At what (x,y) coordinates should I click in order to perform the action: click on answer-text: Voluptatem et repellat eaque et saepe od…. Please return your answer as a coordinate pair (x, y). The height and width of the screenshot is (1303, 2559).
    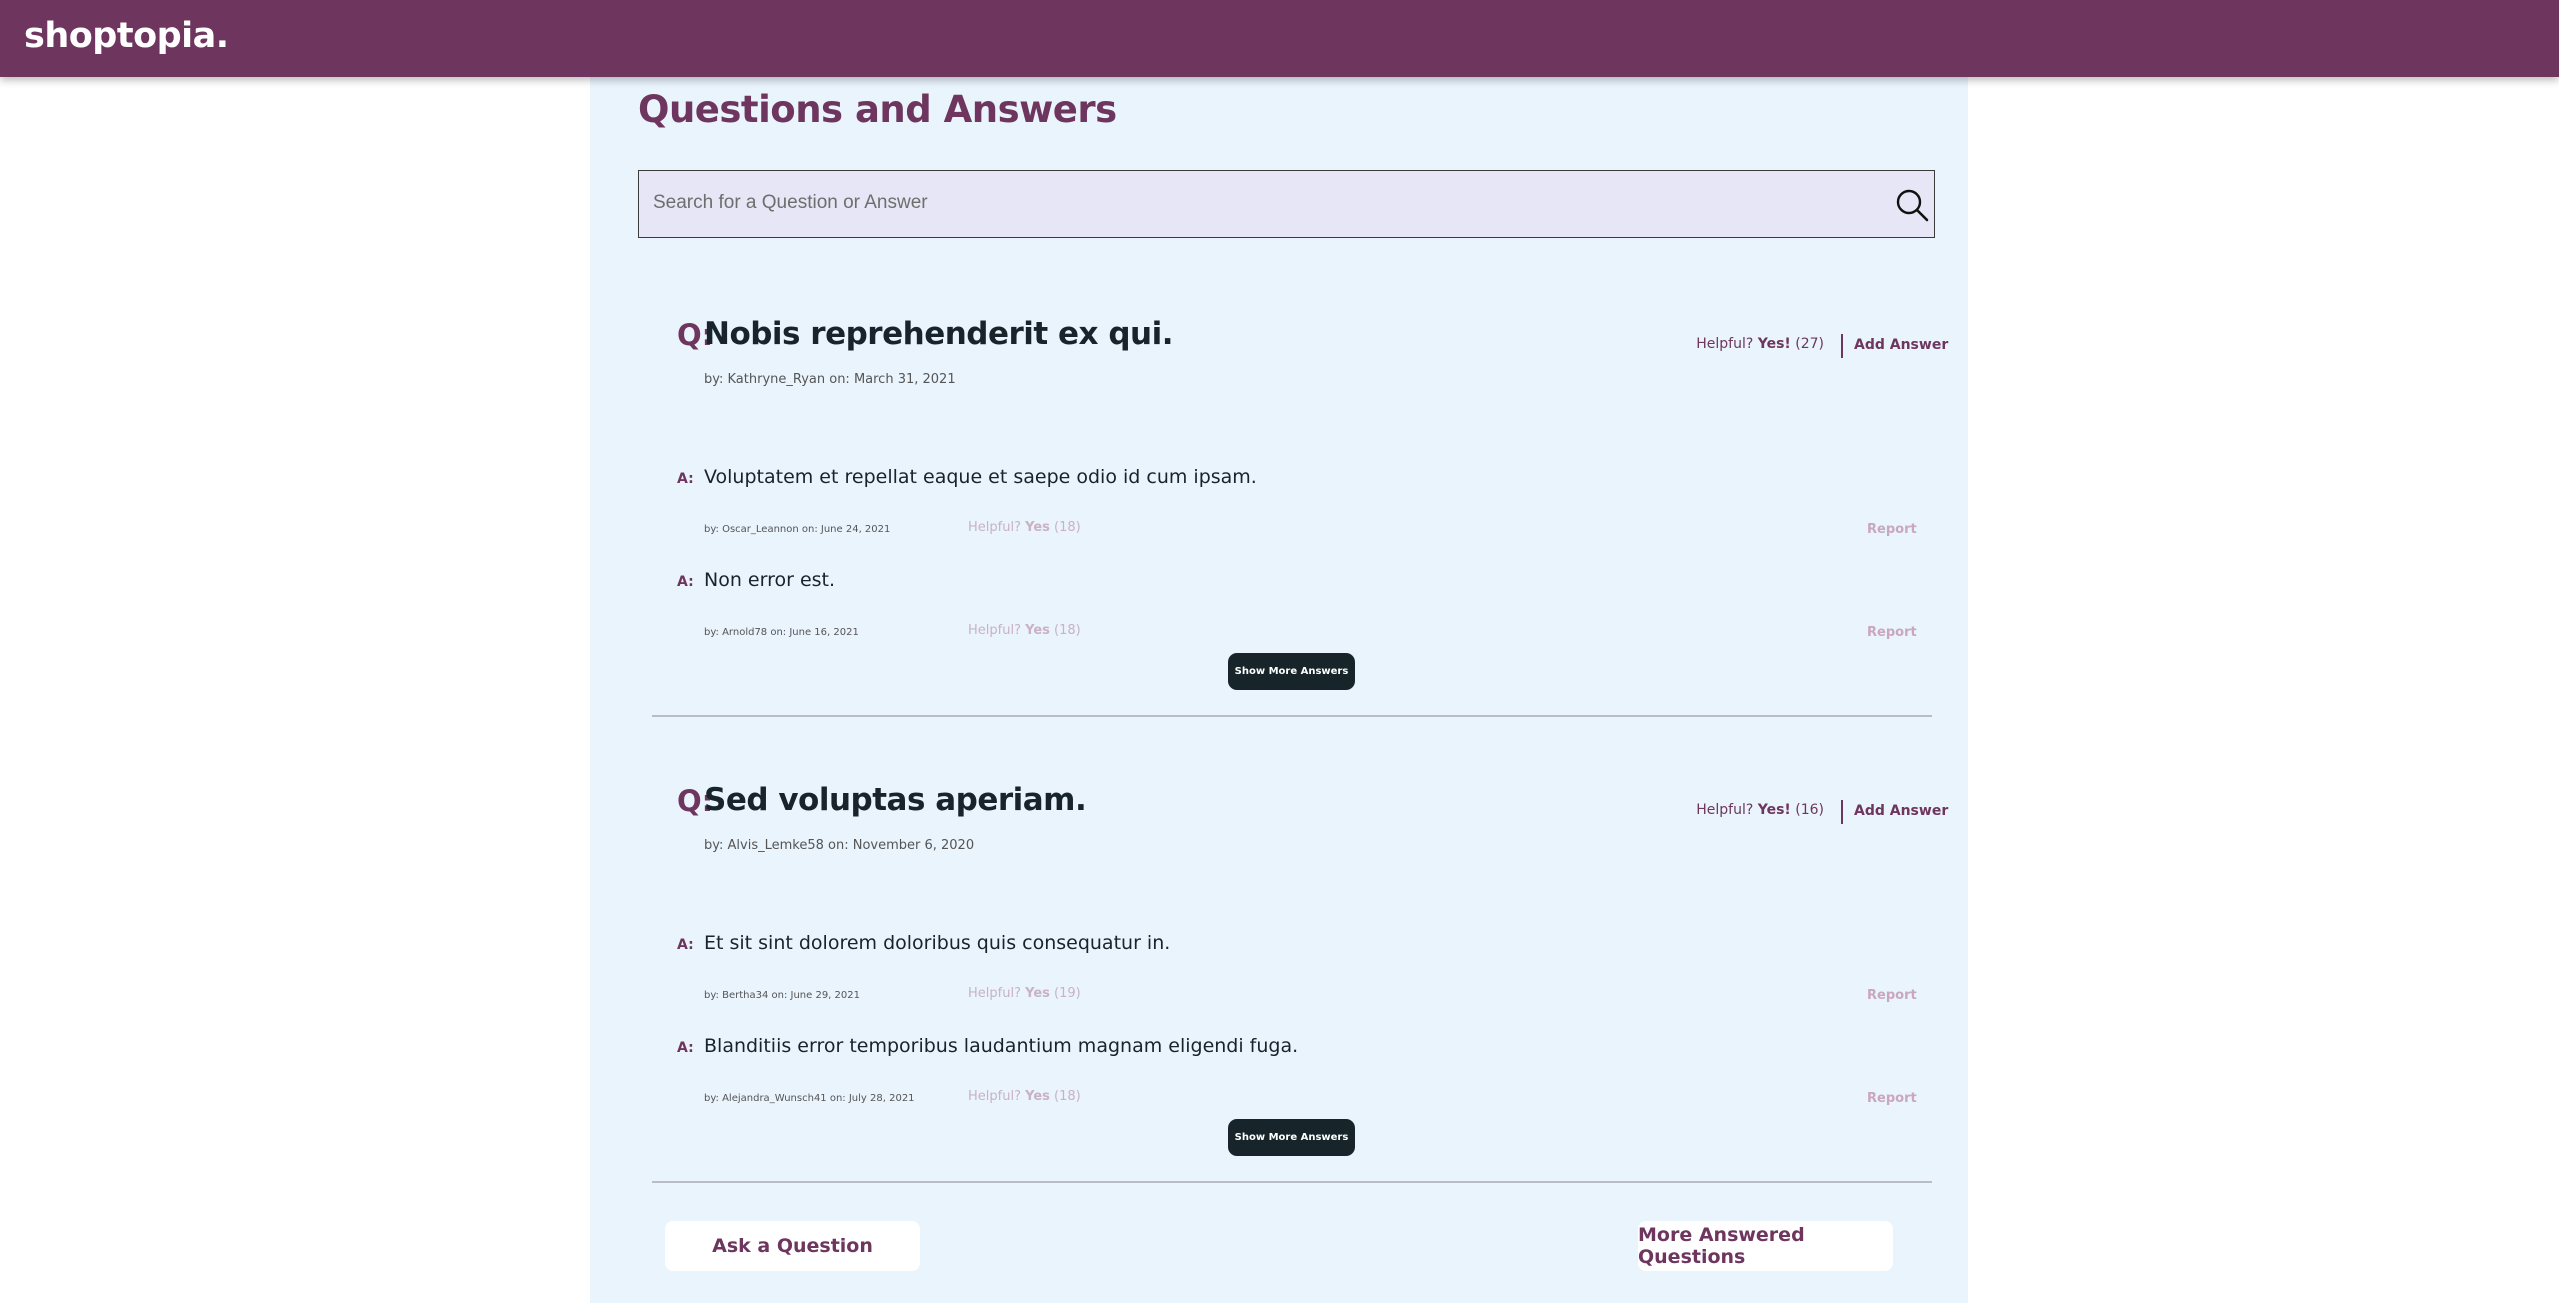
    Looking at the image, I should click on (980, 477).